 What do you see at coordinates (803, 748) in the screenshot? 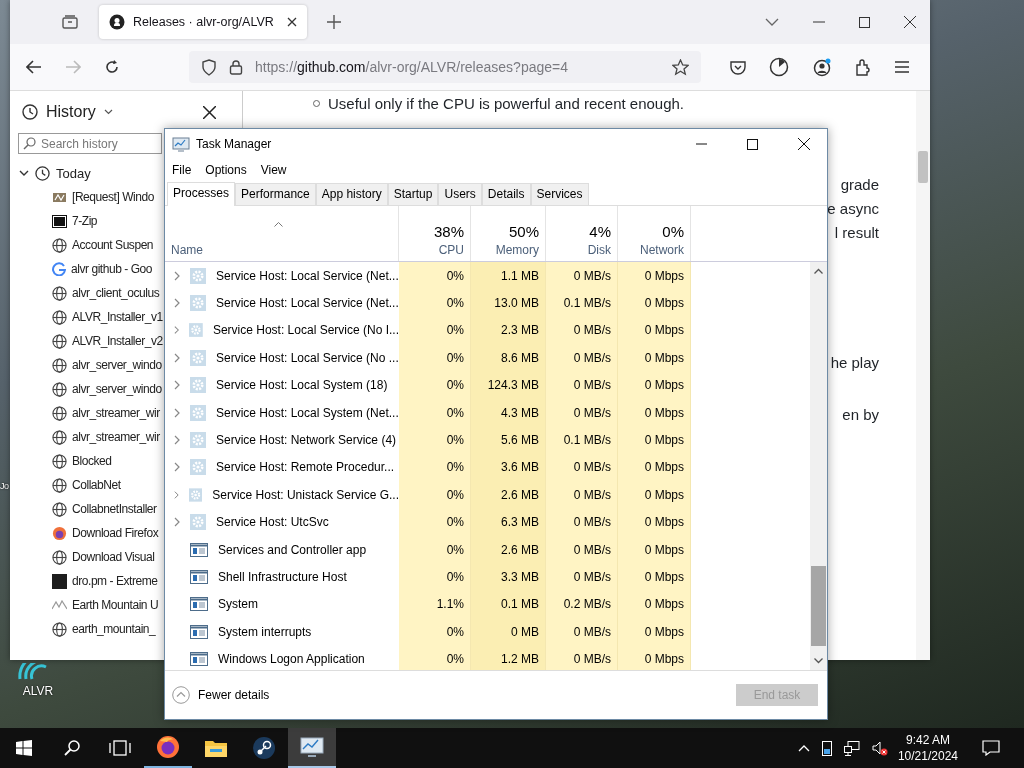
I see `chevron-up-icon` at bounding box center [803, 748].